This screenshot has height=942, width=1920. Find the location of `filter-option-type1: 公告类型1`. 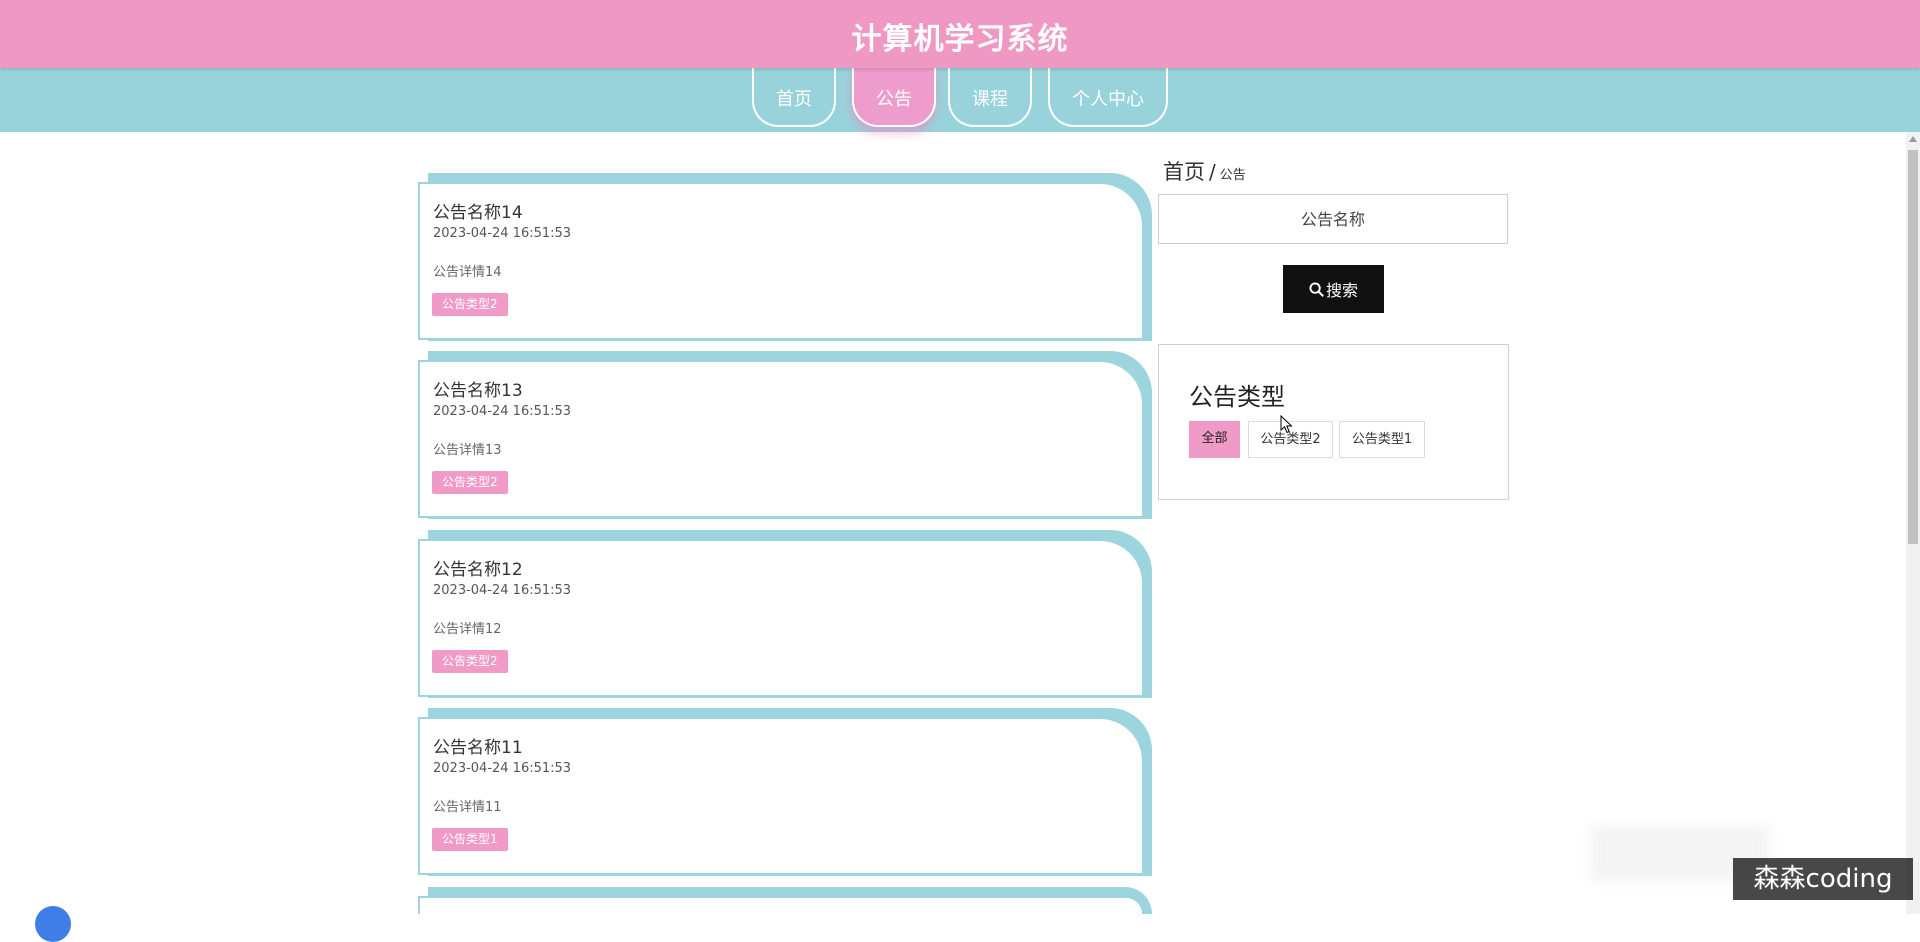

filter-option-type1: 公告类型1 is located at coordinates (1382, 439).